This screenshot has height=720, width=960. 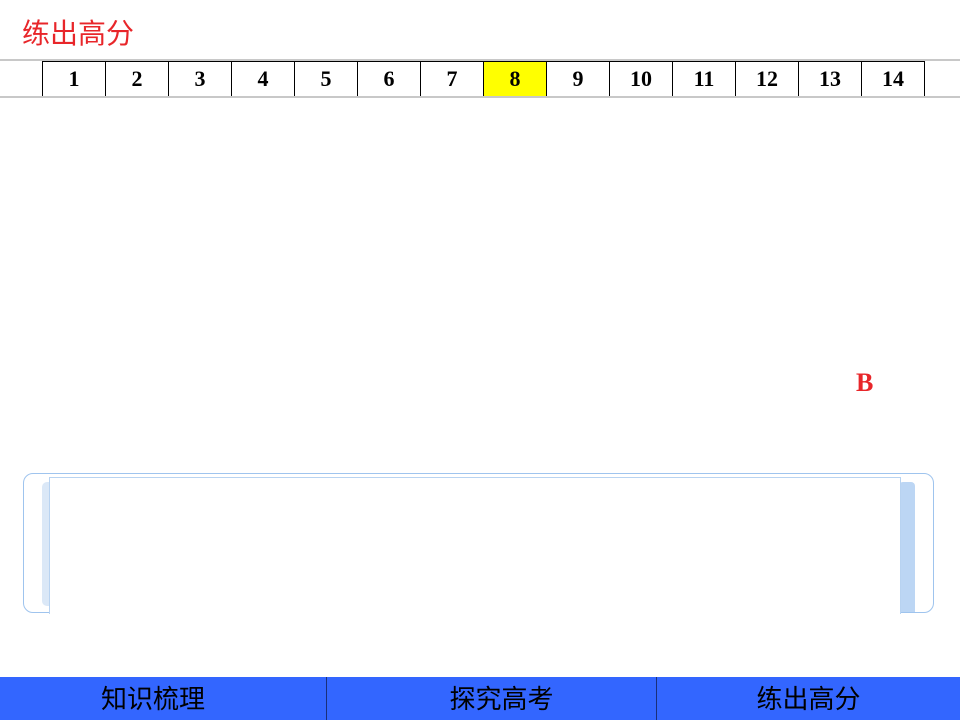 I want to click on question-number-4: 4, so click(x=263, y=79).